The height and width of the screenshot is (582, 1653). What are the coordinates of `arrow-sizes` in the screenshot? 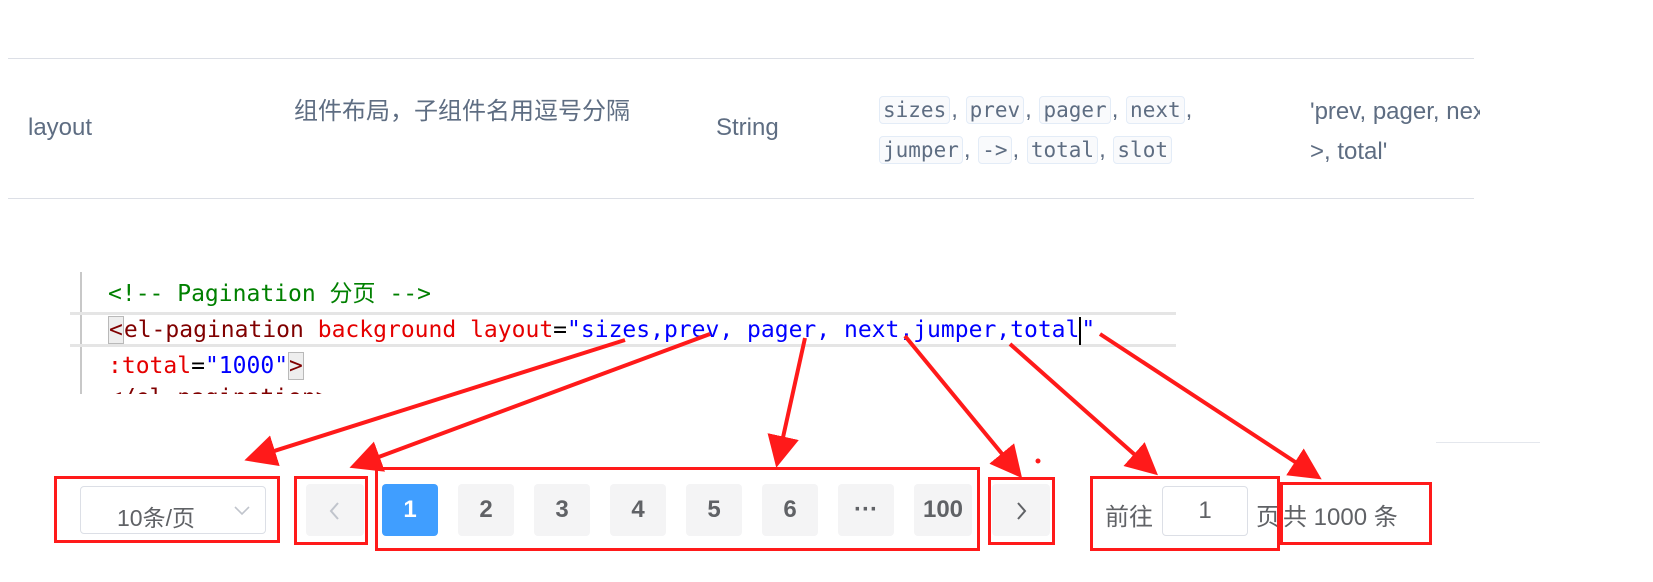 It's located at (435, 402).